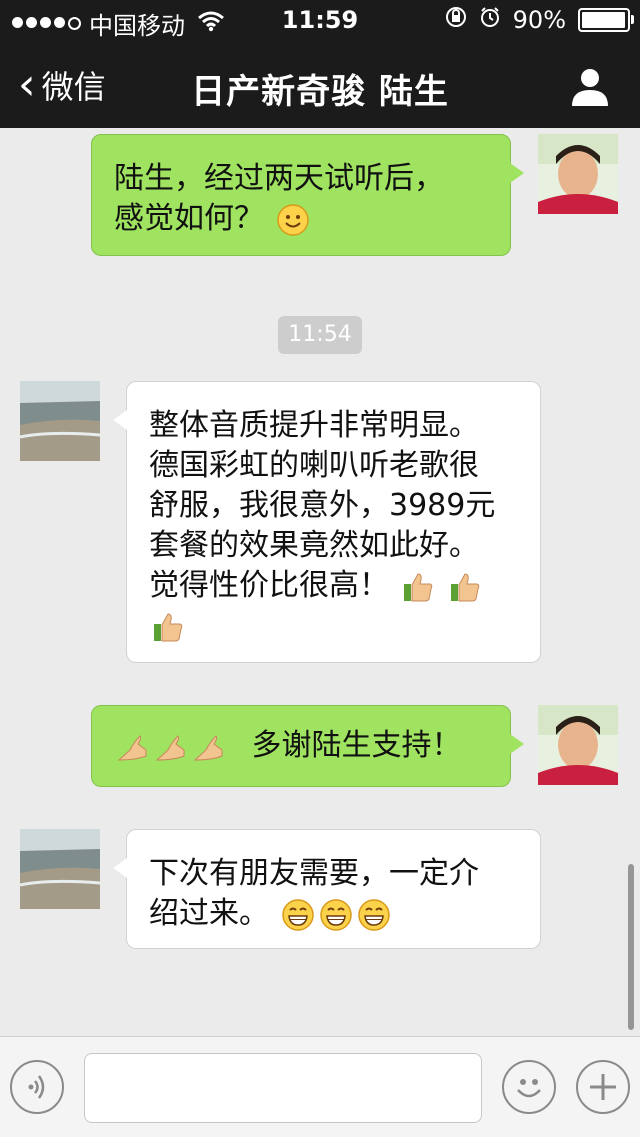 Image resolution: width=640 pixels, height=1137 pixels. I want to click on smiley-face-icon, so click(529, 1088).